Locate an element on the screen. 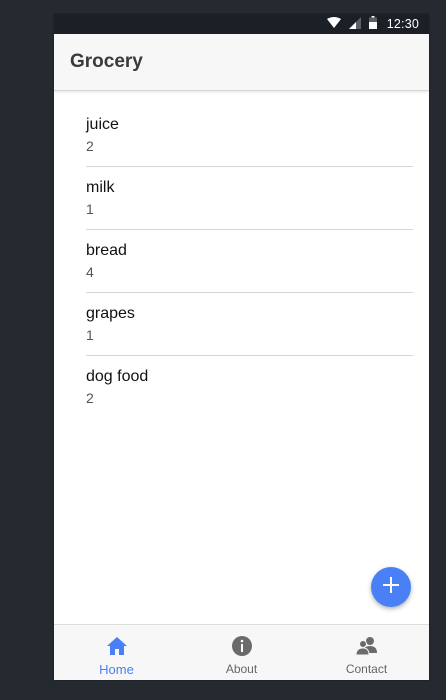 The height and width of the screenshot is (700, 446). app-header: Grocery is located at coordinates (241, 62).